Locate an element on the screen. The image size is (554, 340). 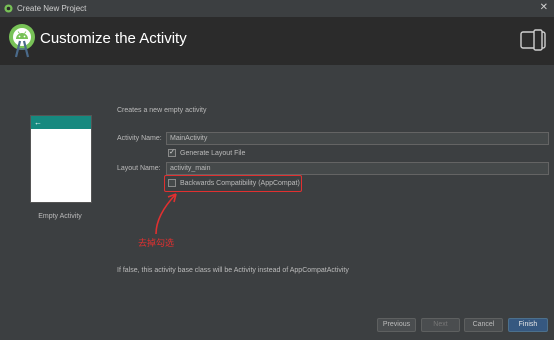
activity-name-label: Activity Name: is located at coordinates (139, 138).